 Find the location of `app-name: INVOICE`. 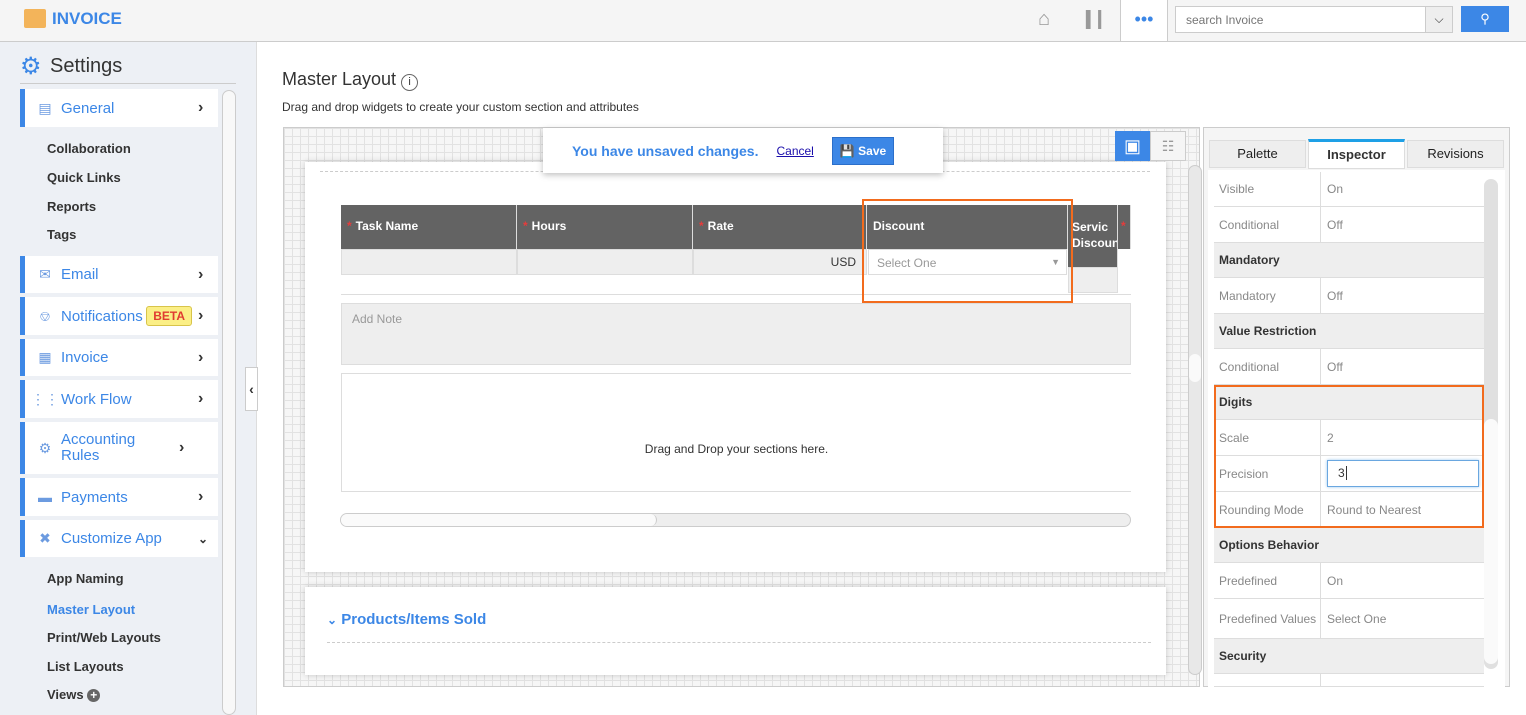

app-name: INVOICE is located at coordinates (87, 19).